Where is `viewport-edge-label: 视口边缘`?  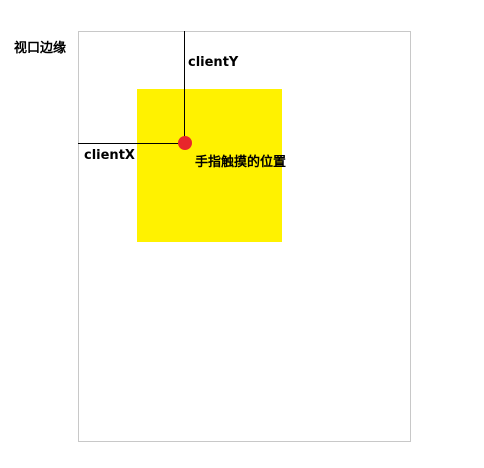 viewport-edge-label: 视口边缘 is located at coordinates (40, 48).